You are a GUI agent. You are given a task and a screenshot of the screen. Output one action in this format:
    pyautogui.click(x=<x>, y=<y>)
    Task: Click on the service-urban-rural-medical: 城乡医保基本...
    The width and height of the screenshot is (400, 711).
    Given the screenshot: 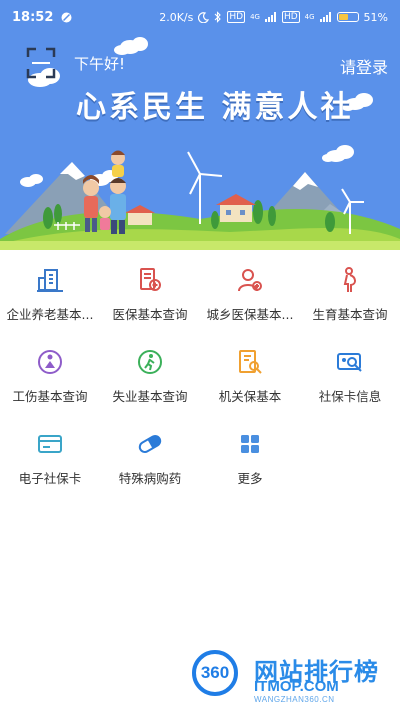 What is the action you would take?
    pyautogui.click(x=250, y=297)
    